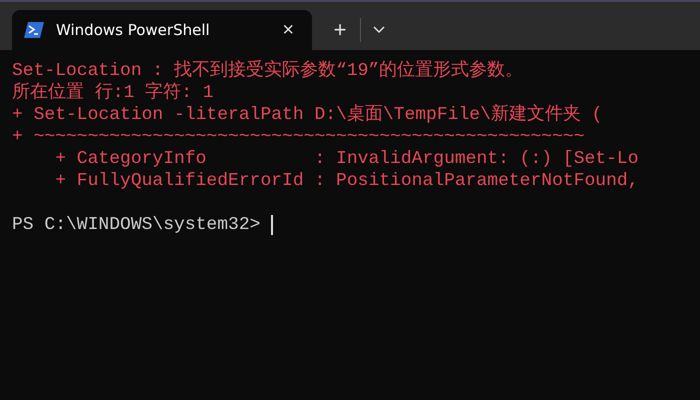 The height and width of the screenshot is (400, 700). What do you see at coordinates (268, 71) in the screenshot?
I see `error-text: Set-Location : 找不到接受实际参数“19”的位置形式参数。` at bounding box center [268, 71].